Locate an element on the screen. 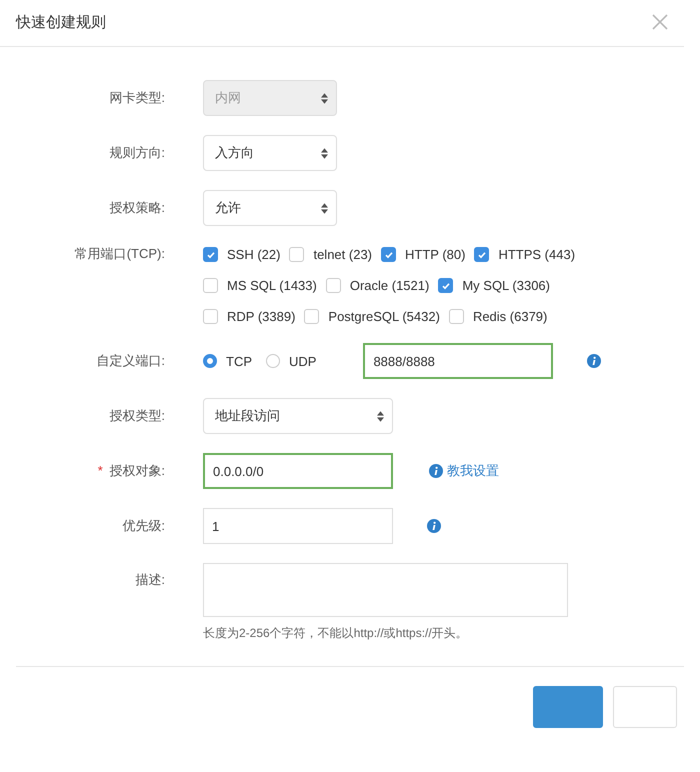 This screenshot has height=772, width=700. info-icon is located at coordinates (436, 471).